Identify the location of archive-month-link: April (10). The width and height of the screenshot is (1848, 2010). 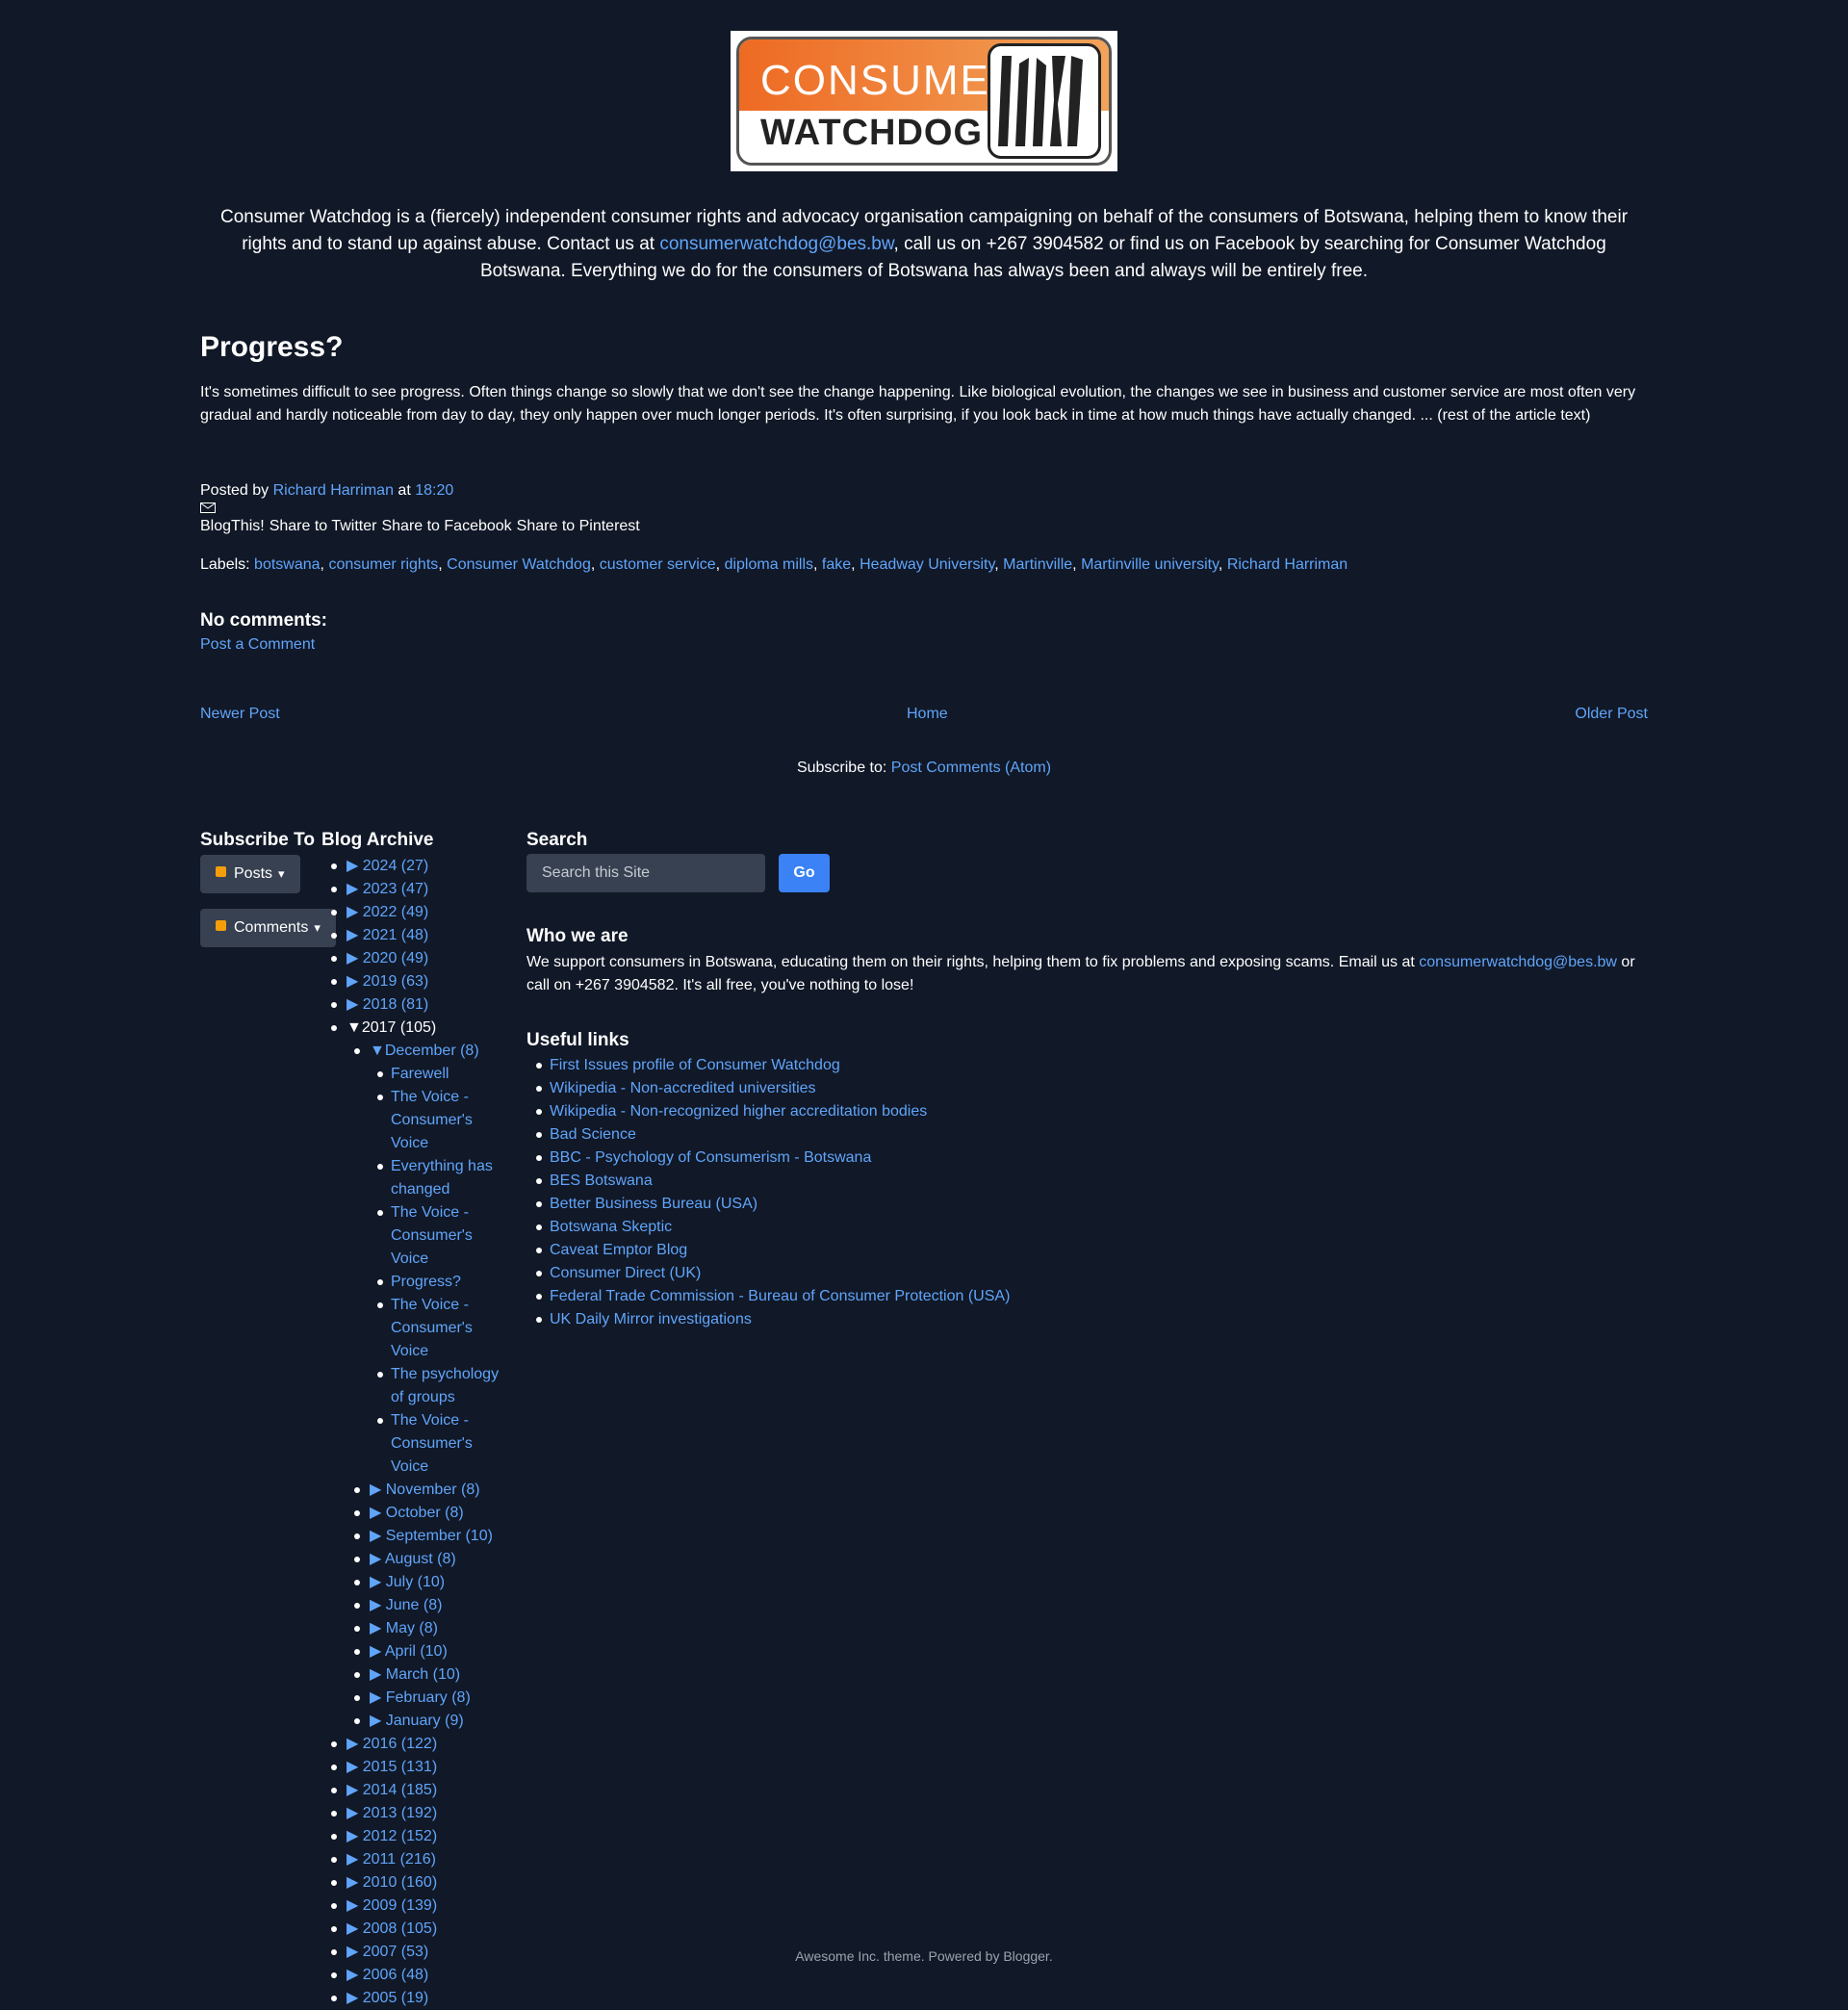
(416, 1652).